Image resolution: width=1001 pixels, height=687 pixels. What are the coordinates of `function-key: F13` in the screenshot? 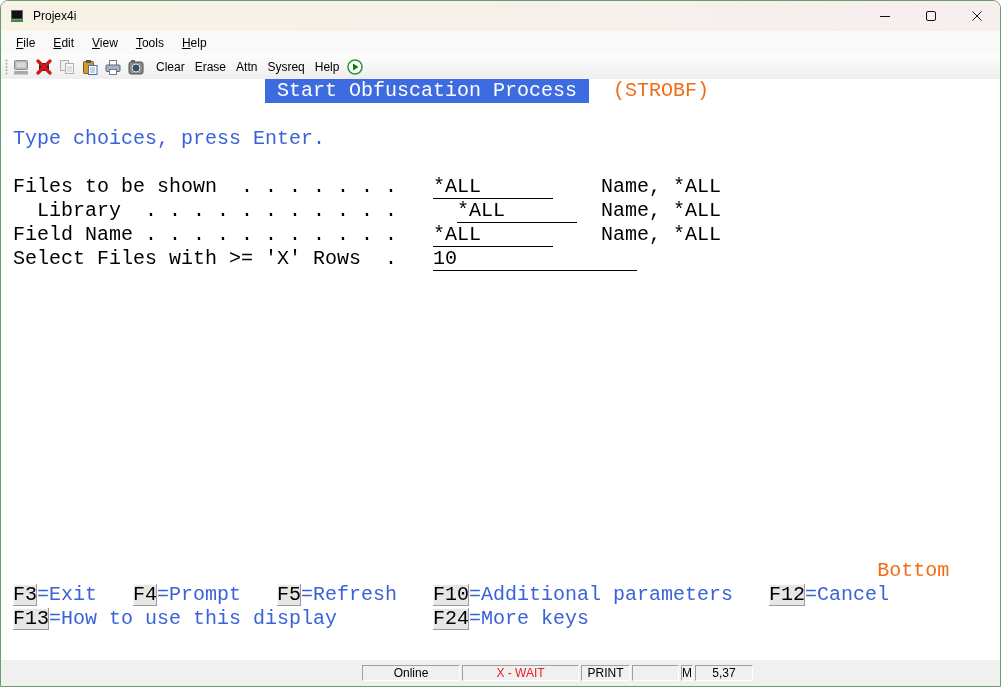 It's located at (31, 619).